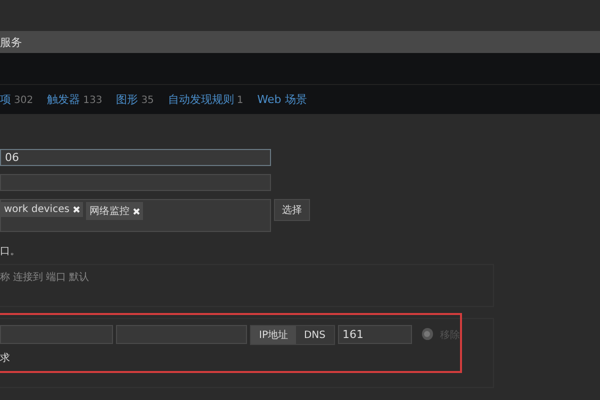 The image size is (600, 400). What do you see at coordinates (282, 99) in the screenshot?
I see `tab: Web 场景` at bounding box center [282, 99].